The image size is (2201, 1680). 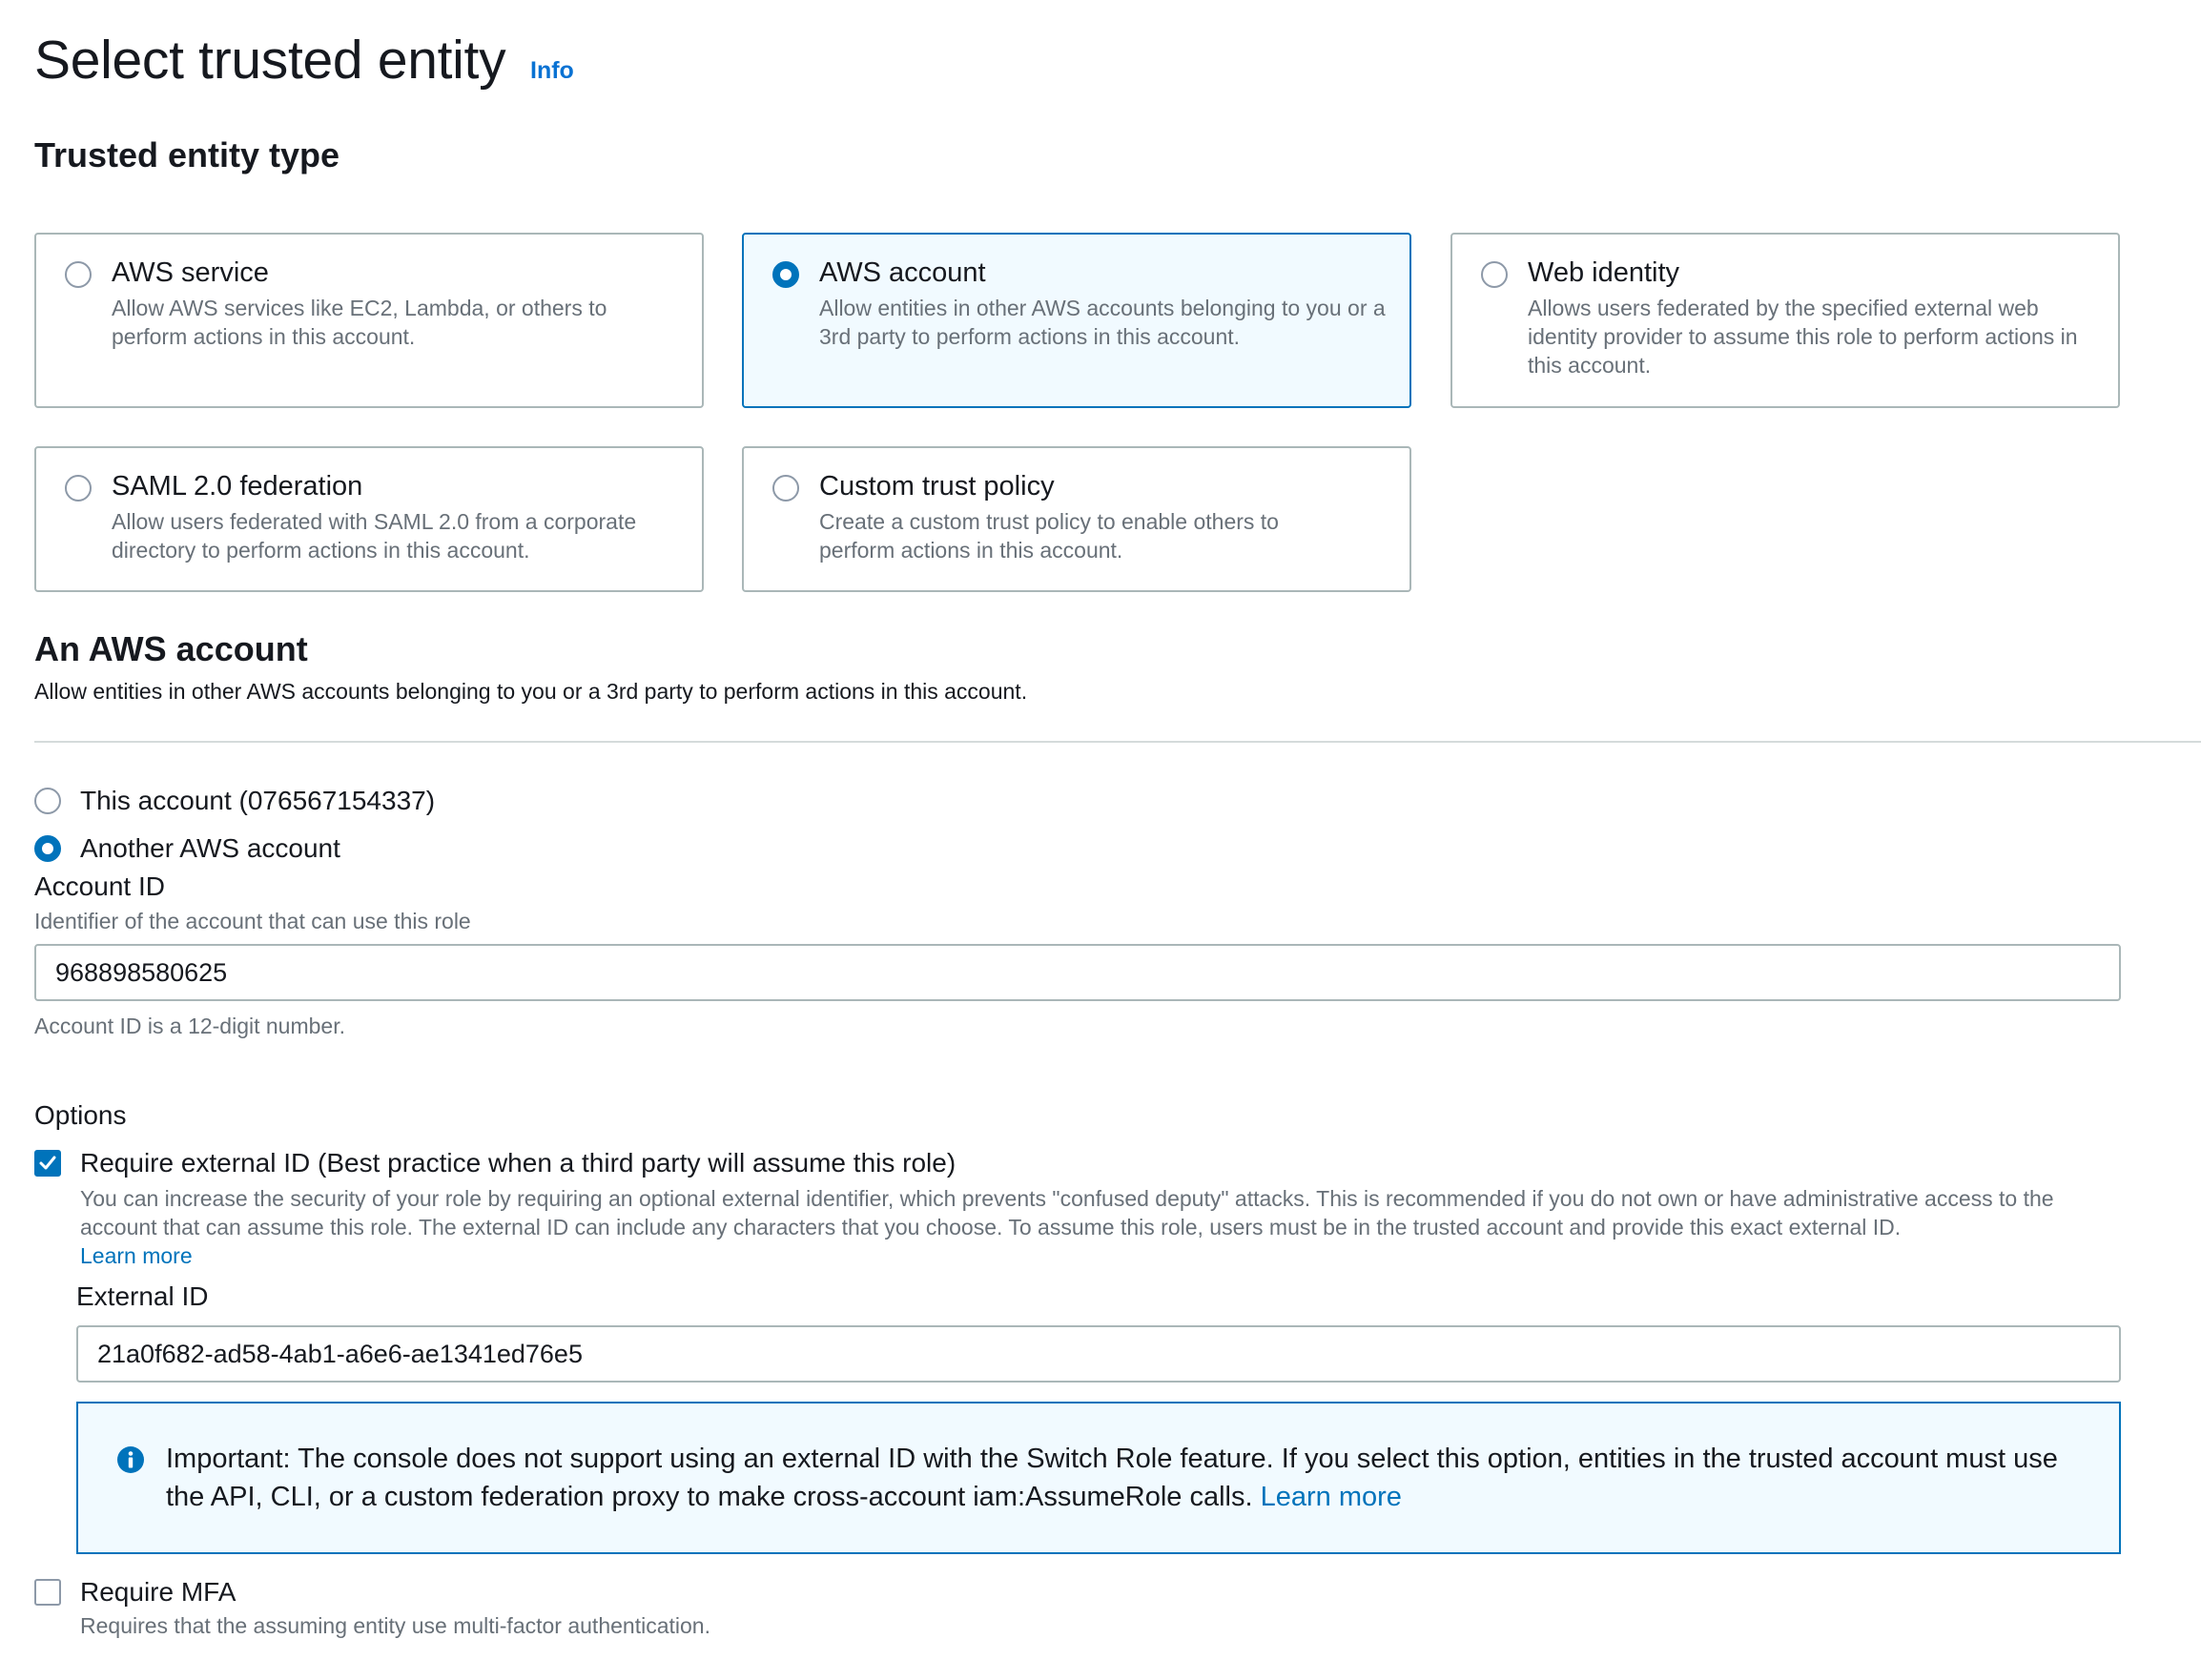 I want to click on external-id-input: 21a0f682-ad58-4ab1-a6e6-ae1341ed76e5, so click(x=1098, y=1354).